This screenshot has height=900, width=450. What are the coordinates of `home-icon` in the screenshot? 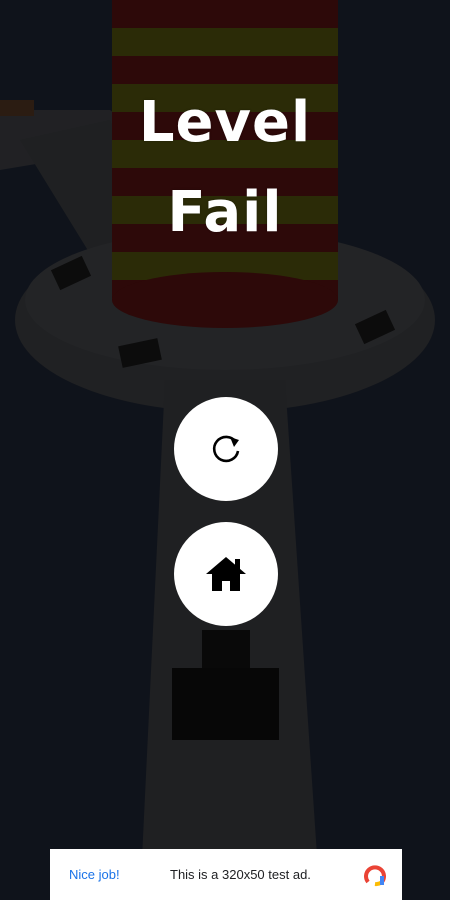 It's located at (226, 574).